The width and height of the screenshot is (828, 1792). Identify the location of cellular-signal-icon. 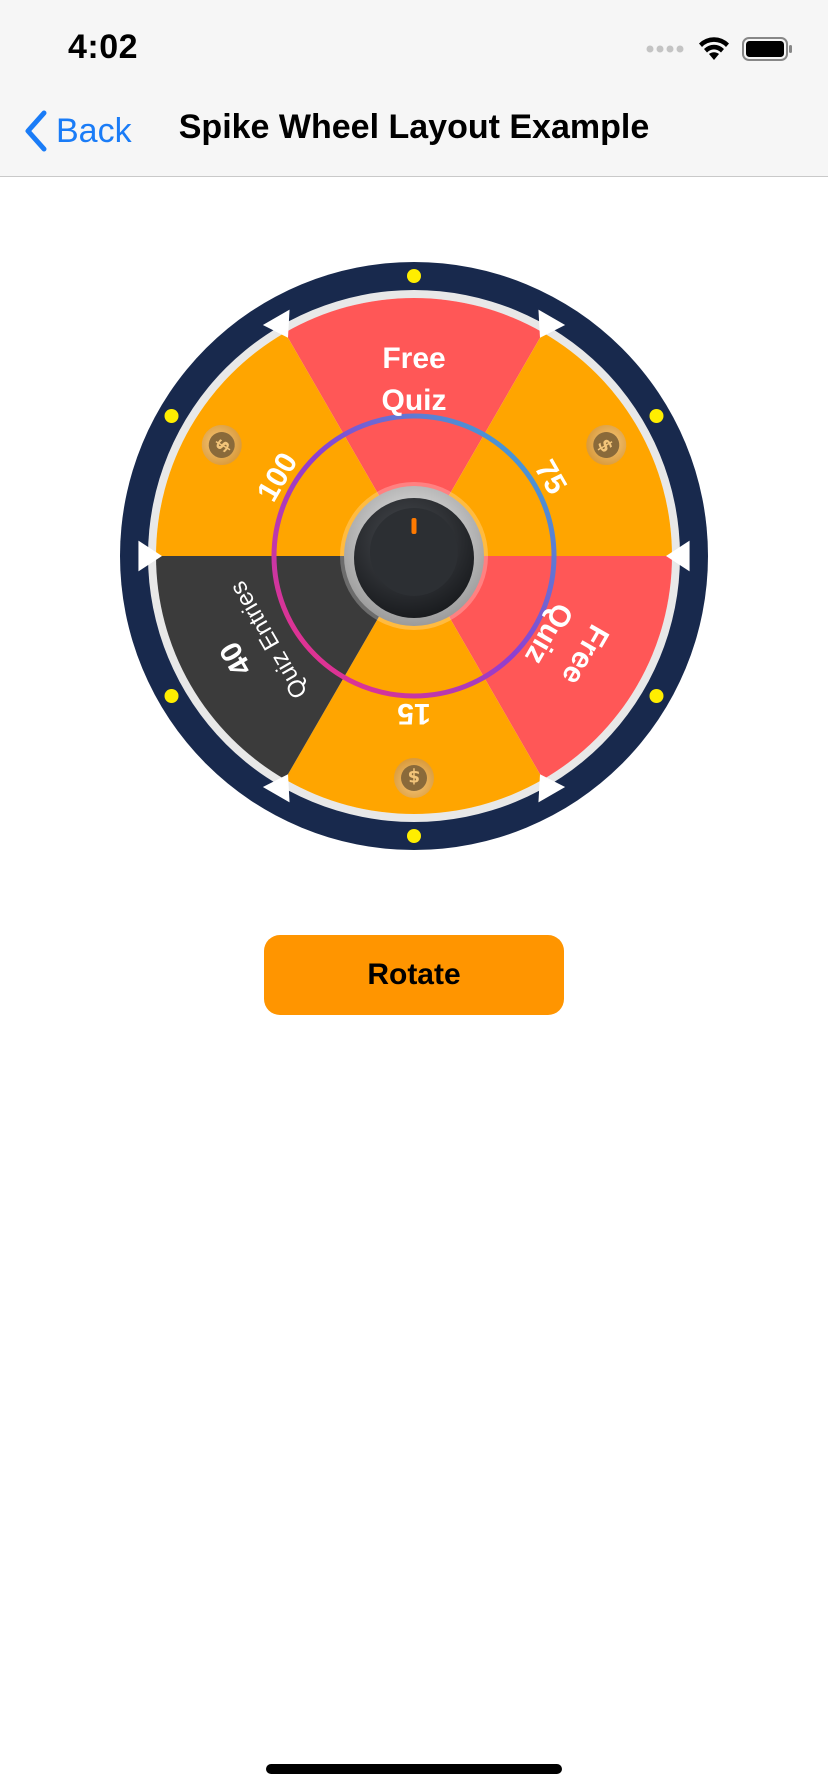
(665, 49).